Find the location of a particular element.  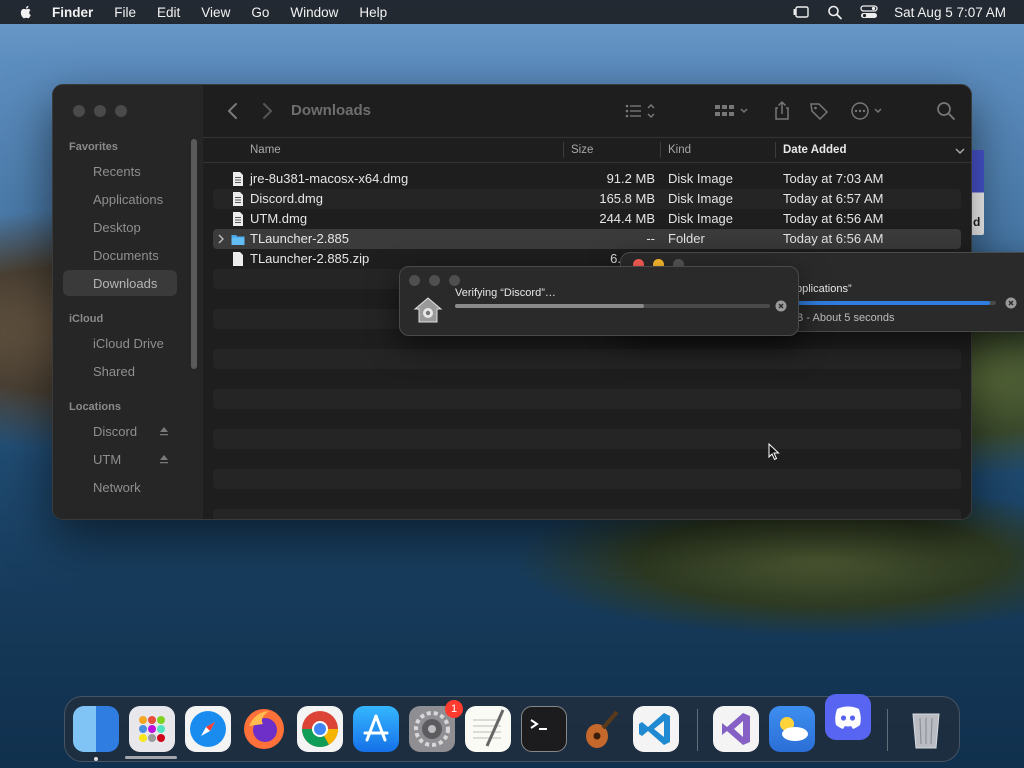

sidebar-item-label: Desktop is located at coordinates (117, 227).